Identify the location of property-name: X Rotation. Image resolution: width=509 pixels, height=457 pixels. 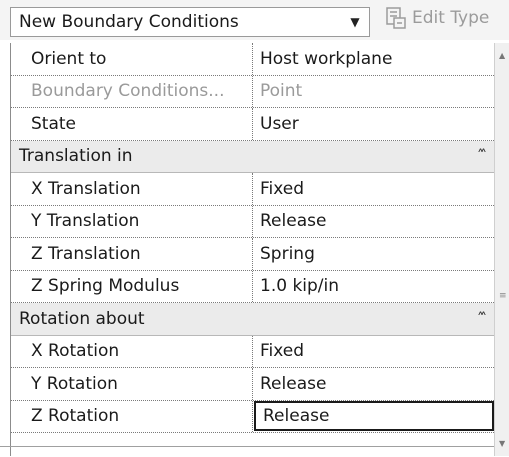
(132, 351).